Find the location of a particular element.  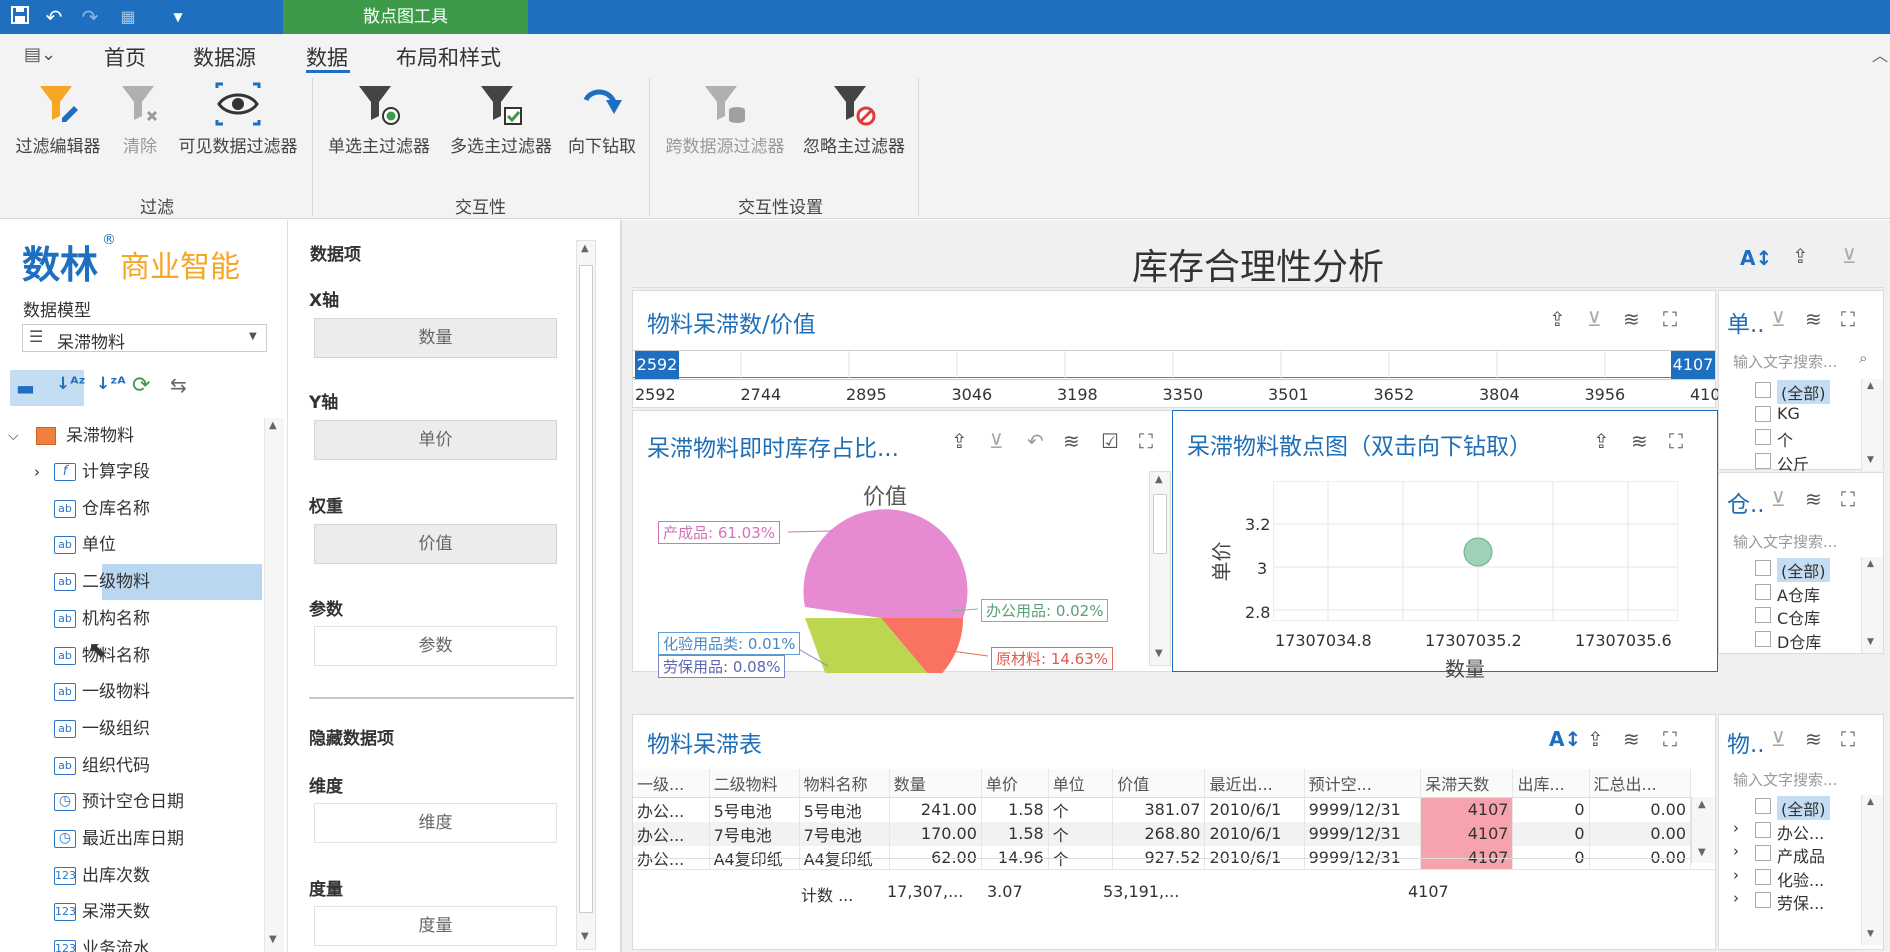

warehouse-filter-scrollbar: ▲ ▼ is located at coordinates (1872, 605).